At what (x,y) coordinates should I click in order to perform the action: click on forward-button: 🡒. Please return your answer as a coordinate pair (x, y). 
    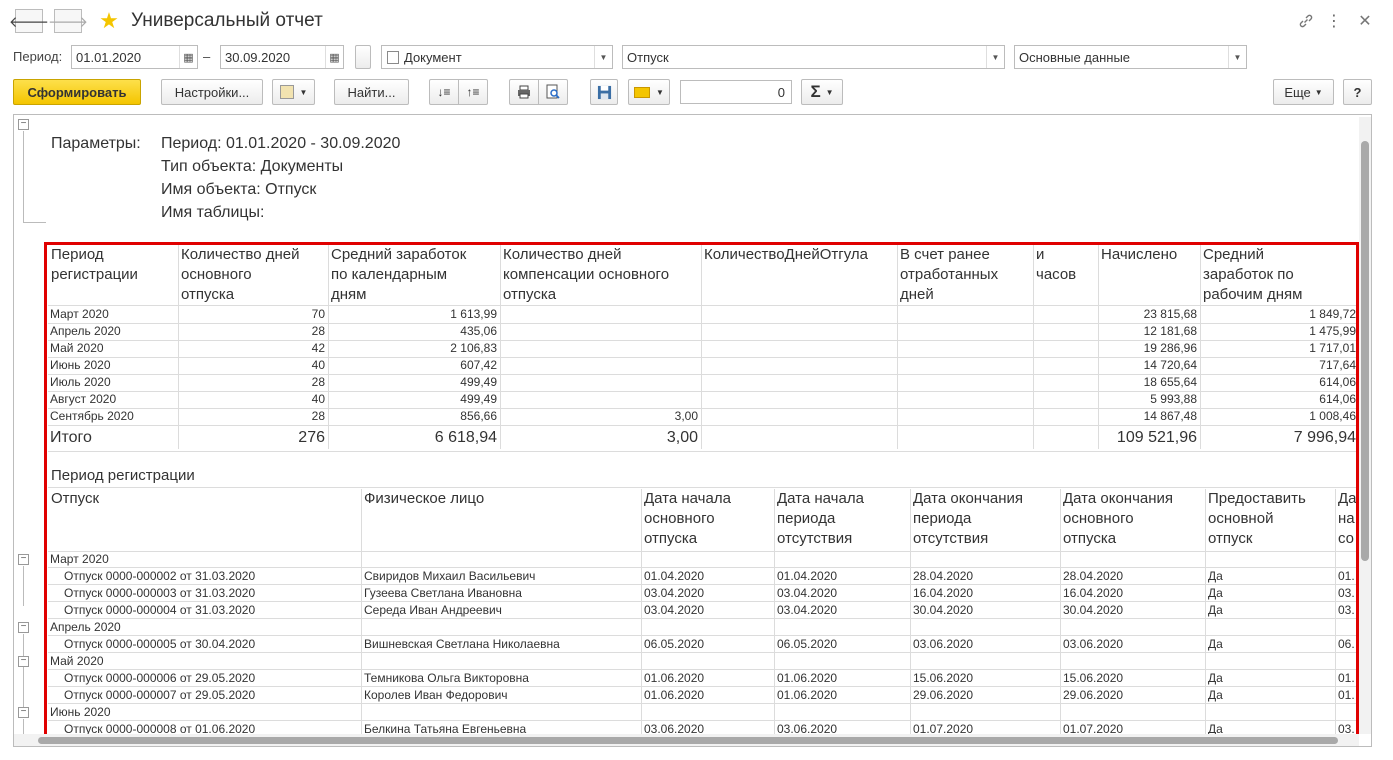
    Looking at the image, I should click on (68, 21).